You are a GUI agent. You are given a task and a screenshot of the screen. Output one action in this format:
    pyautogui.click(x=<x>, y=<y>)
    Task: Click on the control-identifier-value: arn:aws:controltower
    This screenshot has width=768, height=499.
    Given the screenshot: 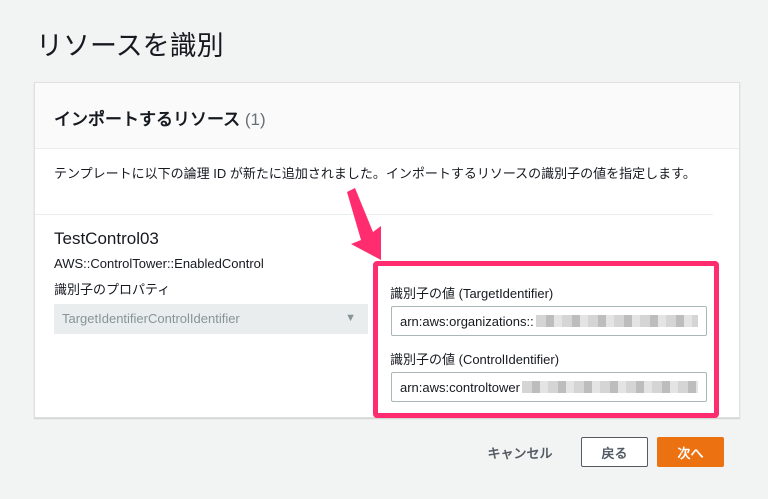 What is the action you would take?
    pyautogui.click(x=460, y=387)
    